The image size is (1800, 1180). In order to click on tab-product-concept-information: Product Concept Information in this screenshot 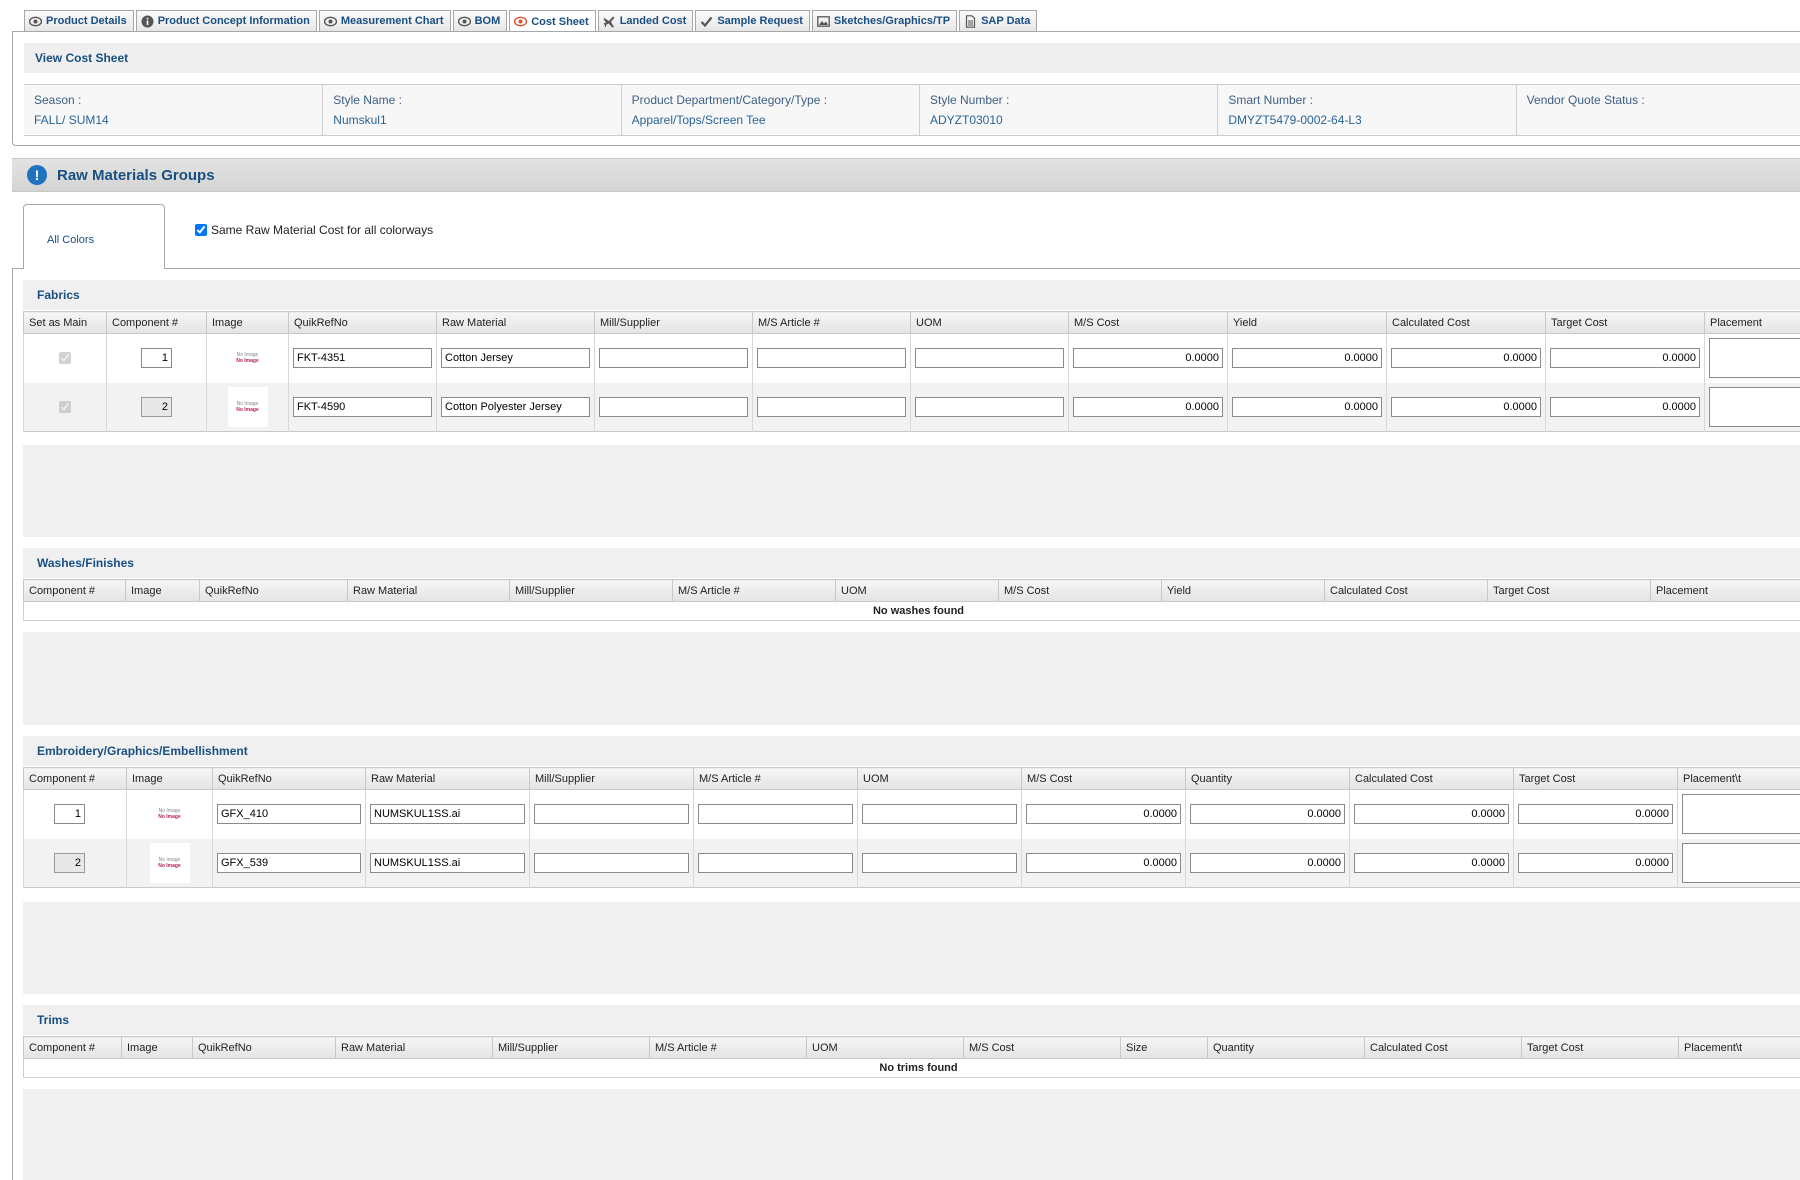, I will do `click(226, 20)`.